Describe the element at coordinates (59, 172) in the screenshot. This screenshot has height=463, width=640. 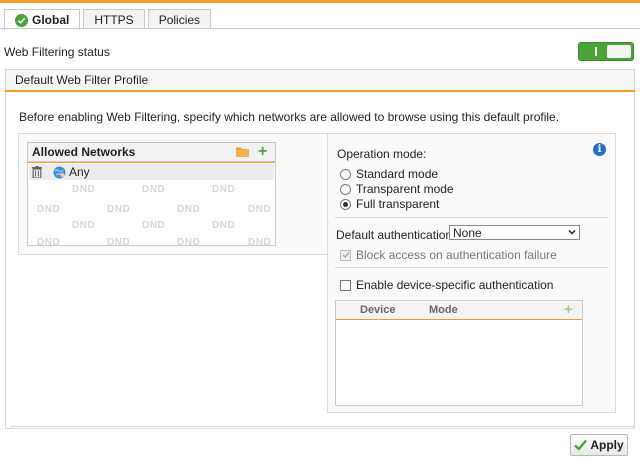
I see `globe-user-icon` at that location.